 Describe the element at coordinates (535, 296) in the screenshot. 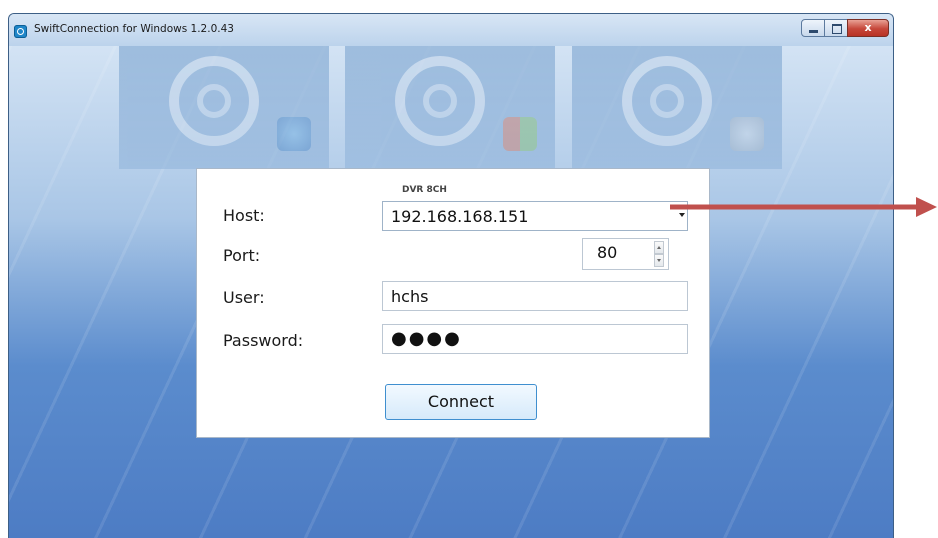

I see `user-input: hchs` at that location.